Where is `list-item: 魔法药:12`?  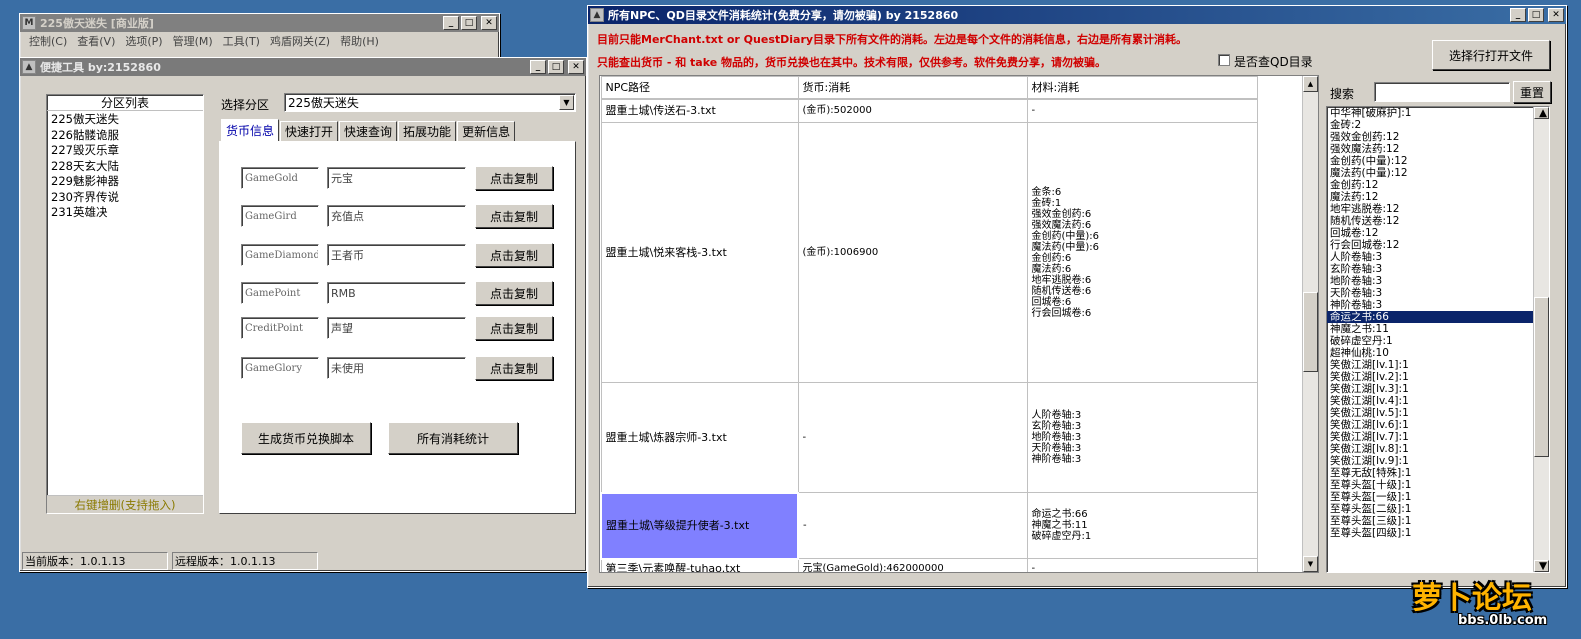 list-item: 魔法药:12 is located at coordinates (1438, 197).